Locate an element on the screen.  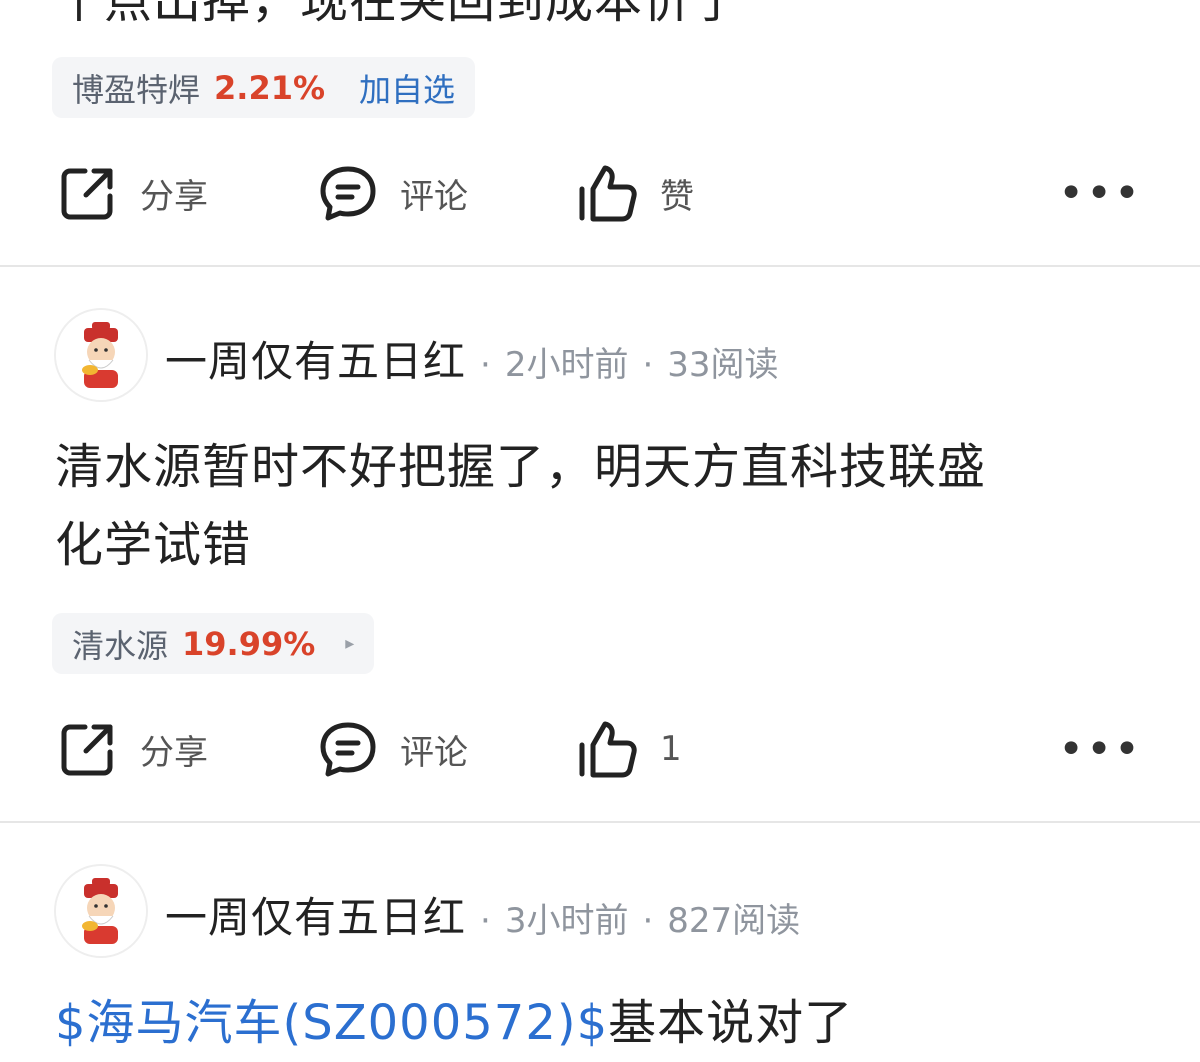
post-text-line: $海马汽车(SZ000572)$基本说对了 is located at coordinates (454, 1023).